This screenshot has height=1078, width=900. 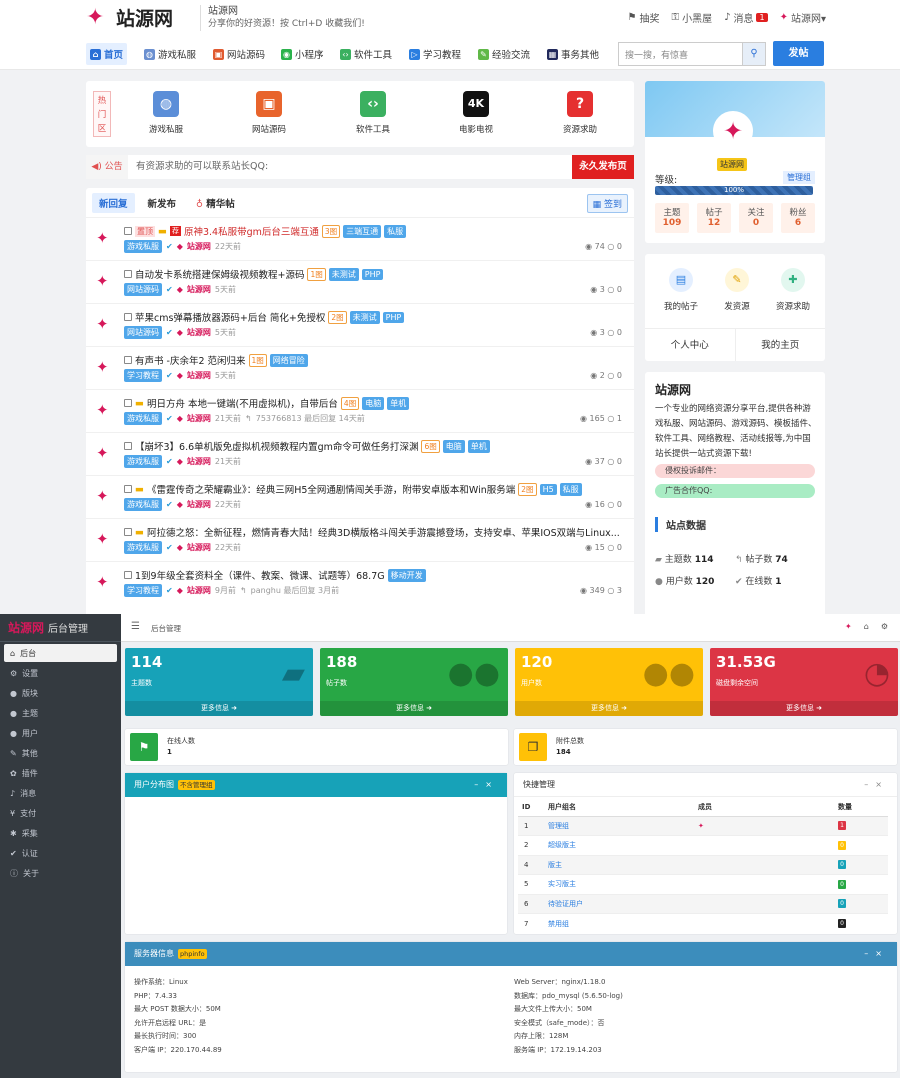 What do you see at coordinates (288, 360) in the screenshot?
I see `thread-tag: 网络冒险` at bounding box center [288, 360].